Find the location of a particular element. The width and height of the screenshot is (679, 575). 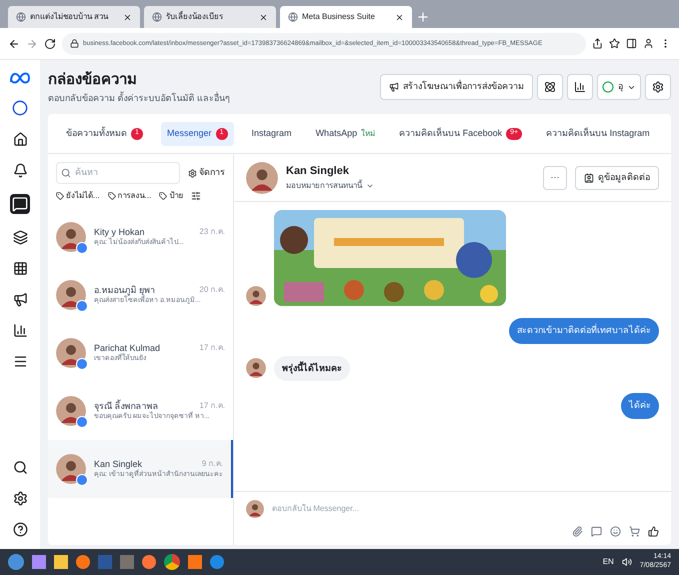

like-icon is located at coordinates (653, 531).